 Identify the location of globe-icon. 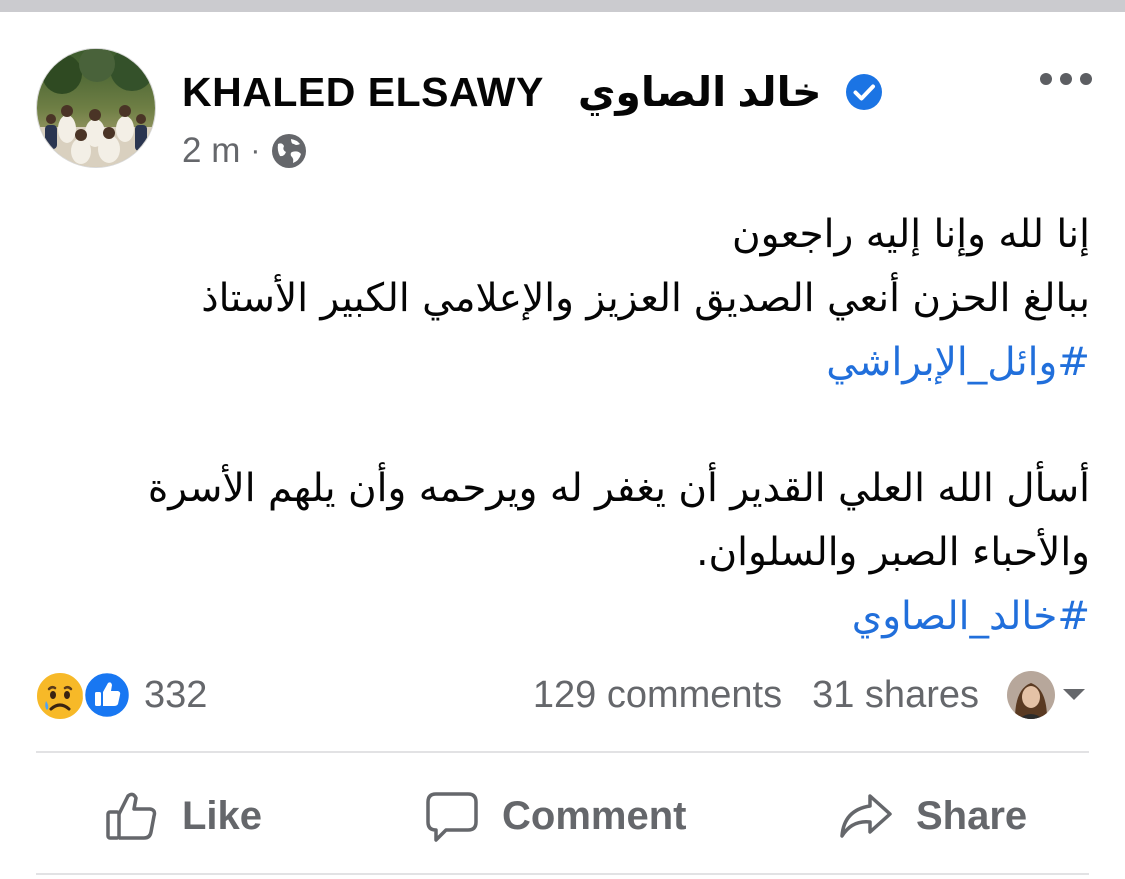
(289, 151).